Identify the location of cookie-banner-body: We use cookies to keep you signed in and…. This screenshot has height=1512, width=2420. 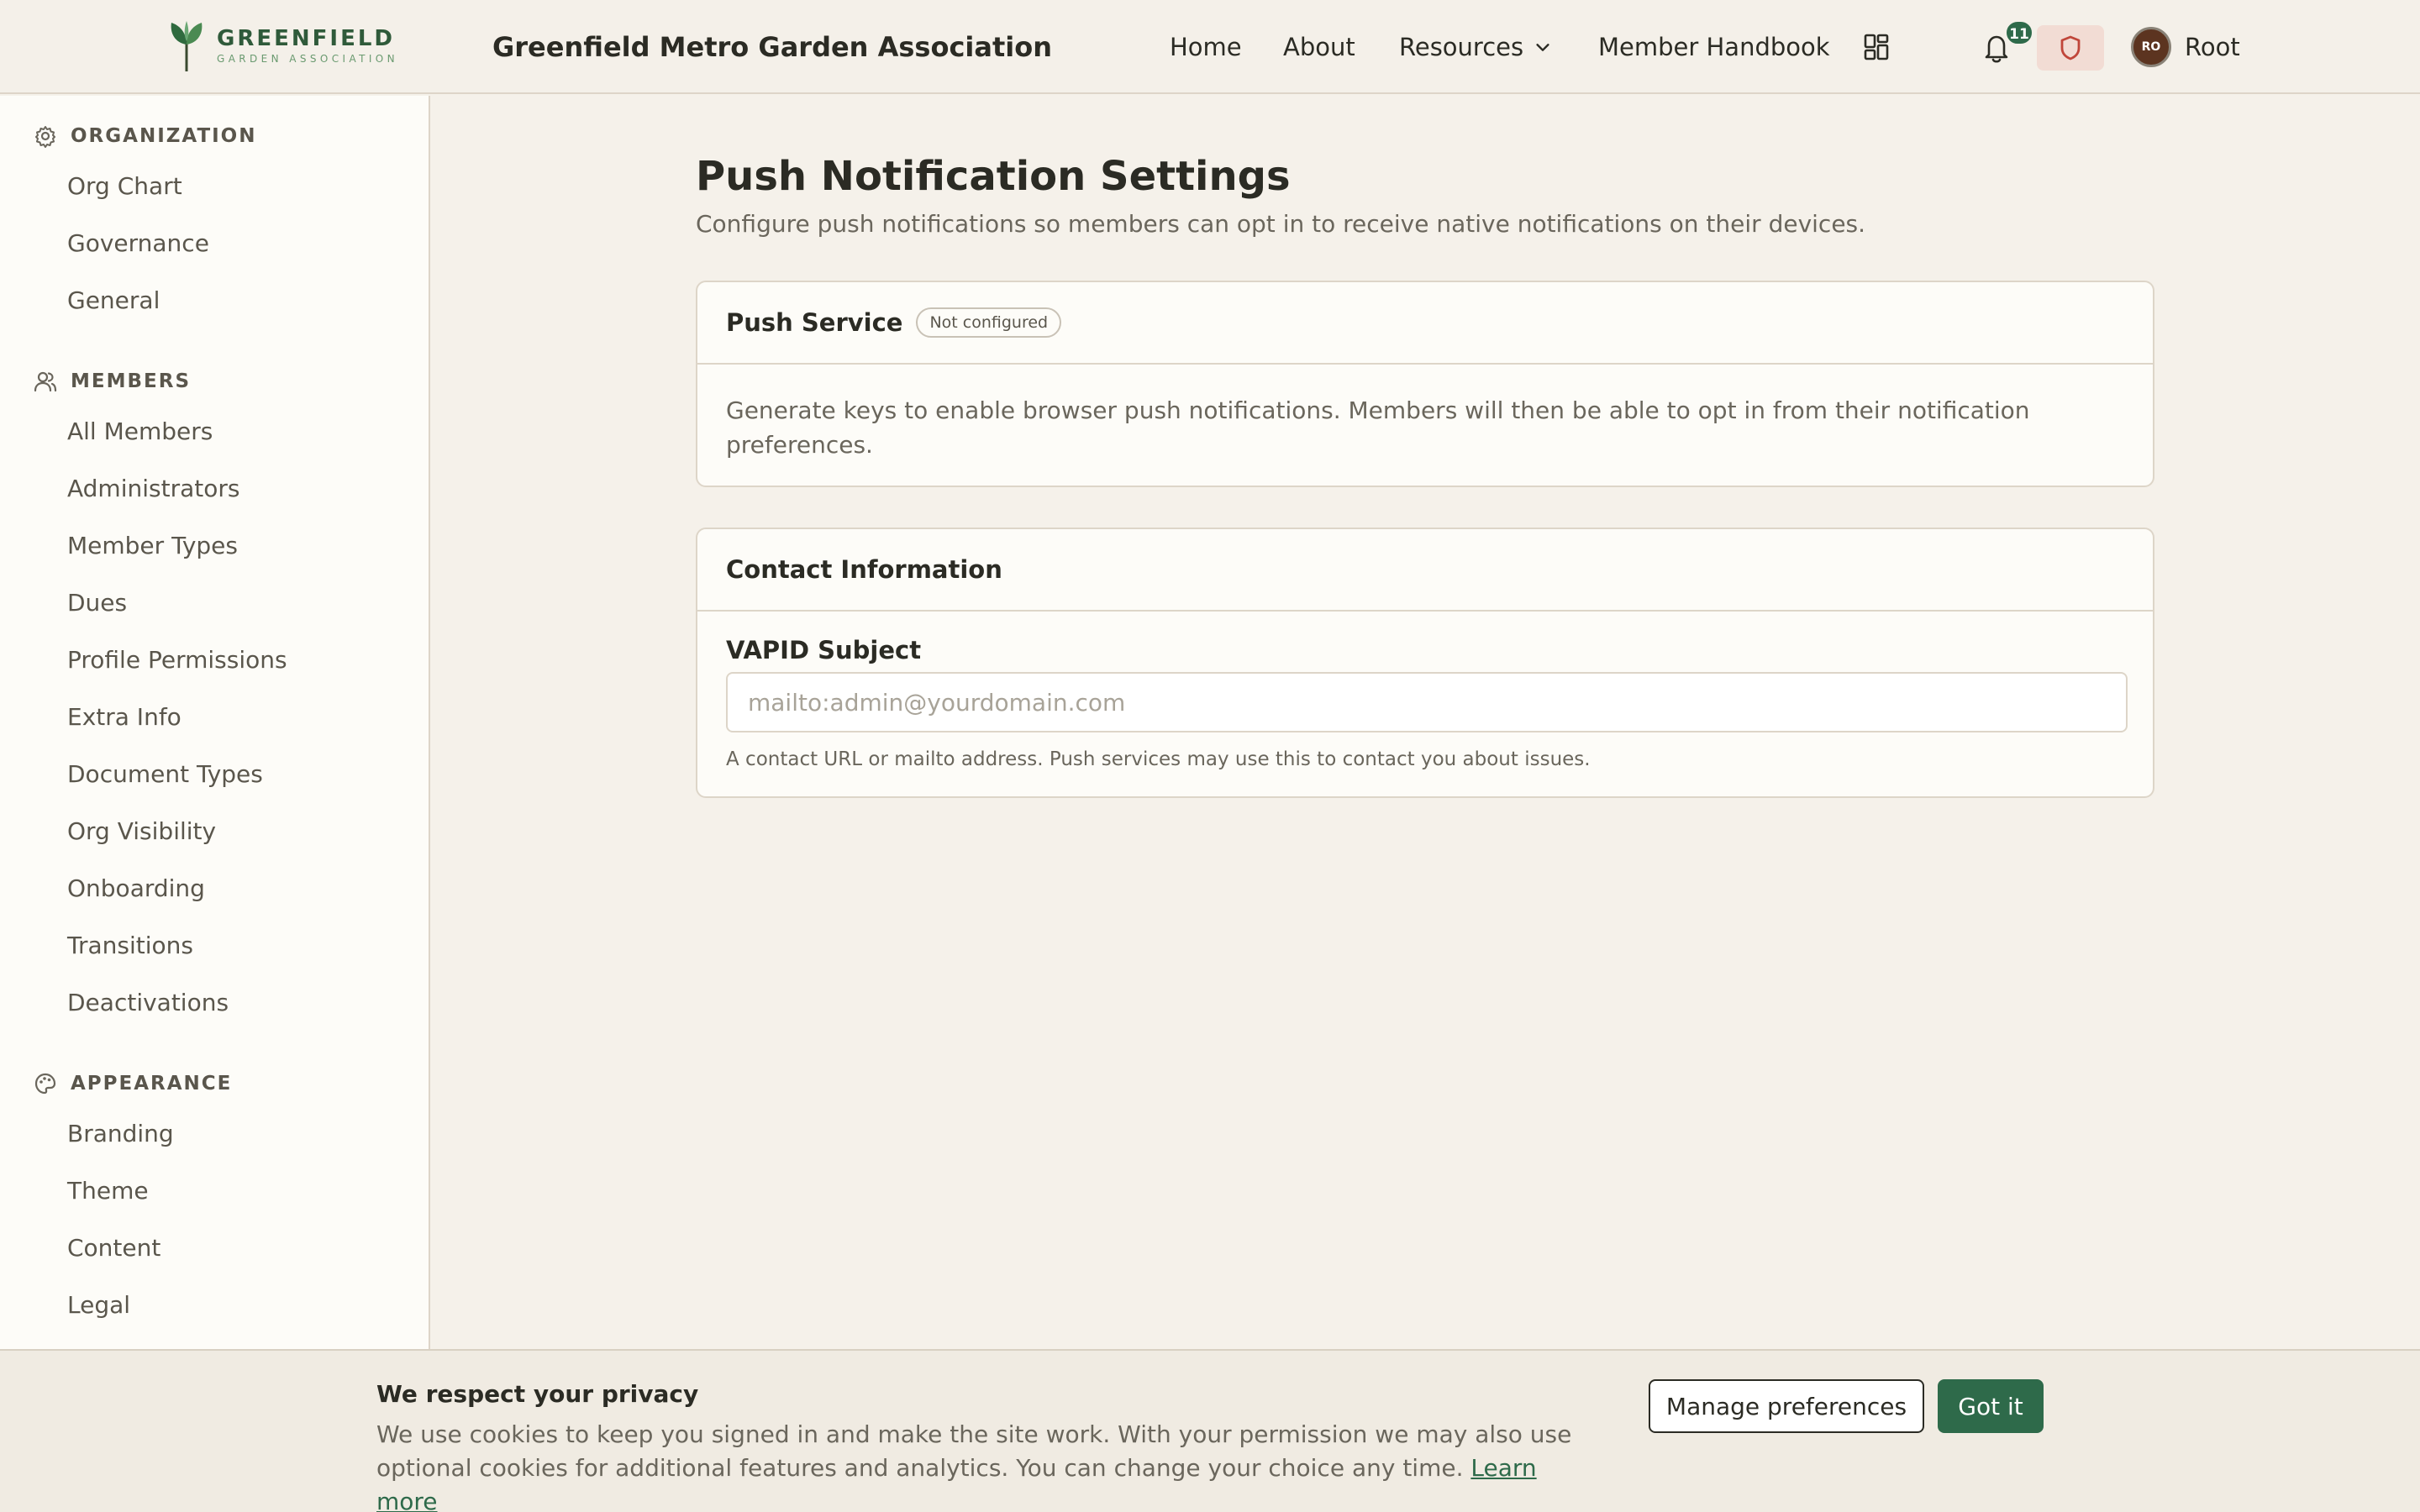
(974, 1451).